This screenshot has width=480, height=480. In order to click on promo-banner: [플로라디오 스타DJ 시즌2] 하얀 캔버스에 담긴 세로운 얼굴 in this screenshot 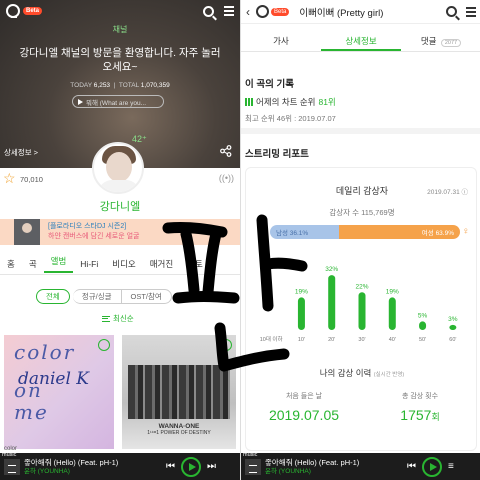, I will do `click(120, 232)`.